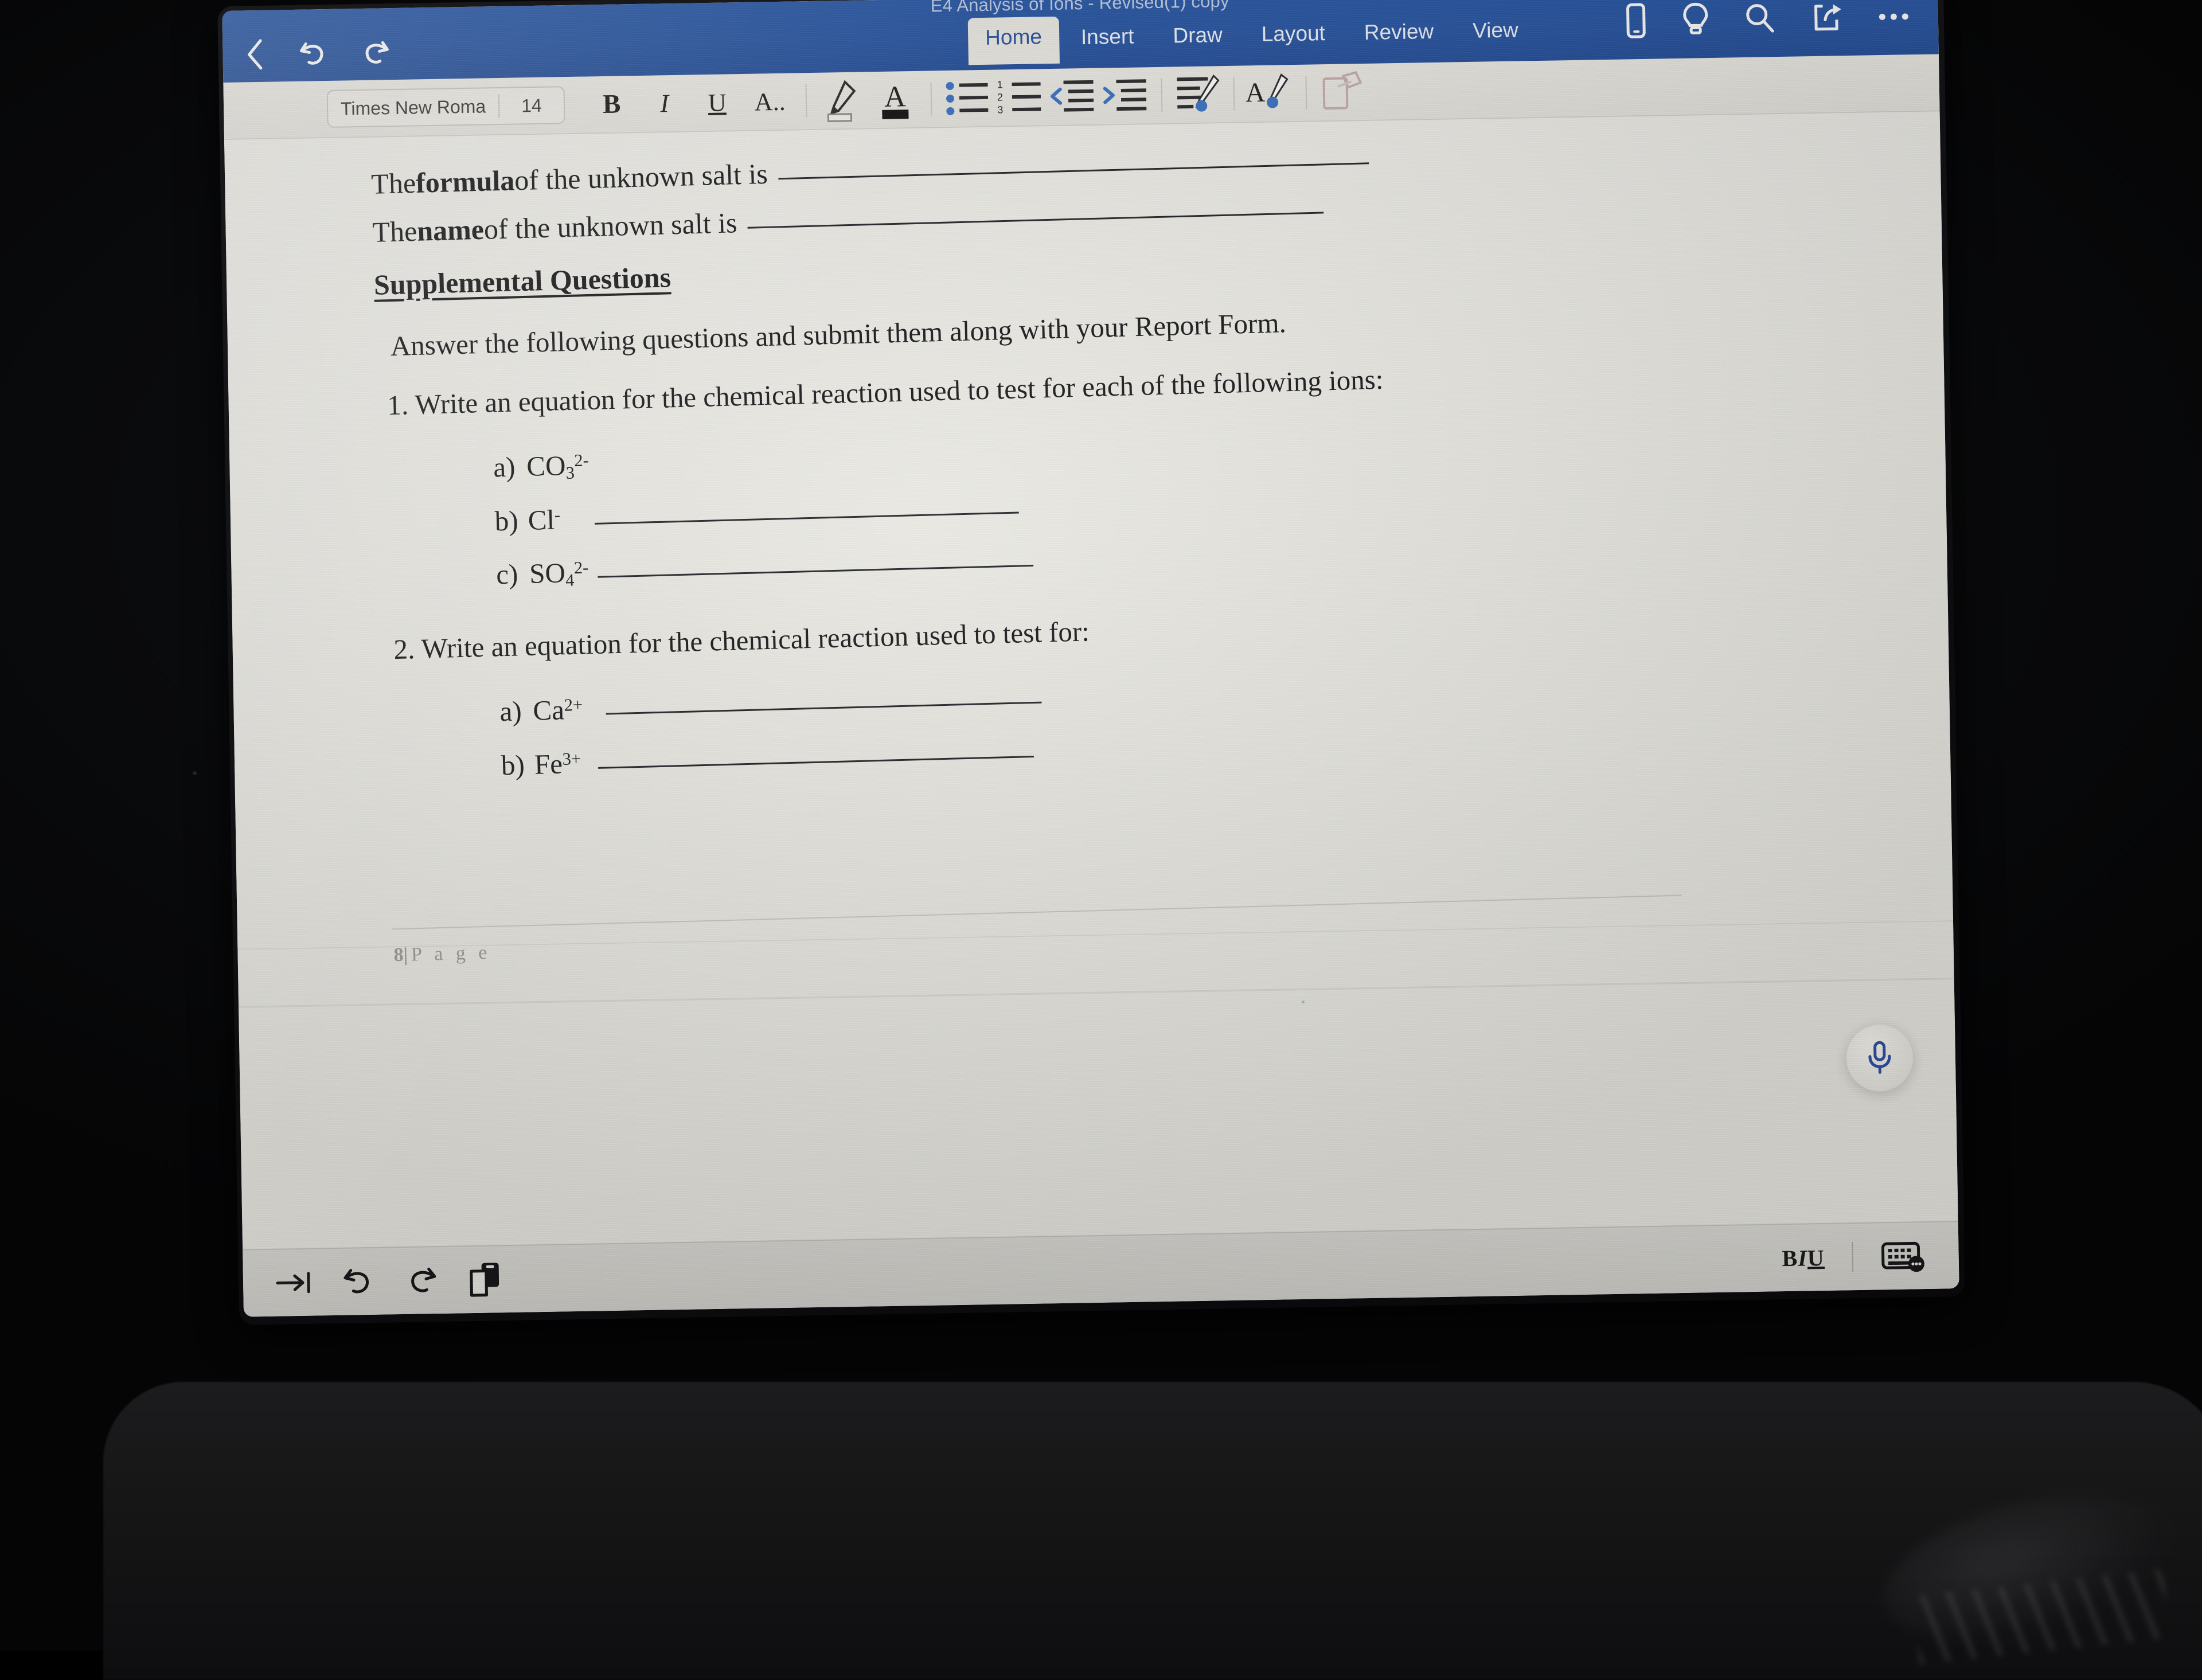 The image size is (2202, 1680). Describe the element at coordinates (641, 177) in the screenshot. I see `formula-line-suffix: of the unknown salt is` at that location.